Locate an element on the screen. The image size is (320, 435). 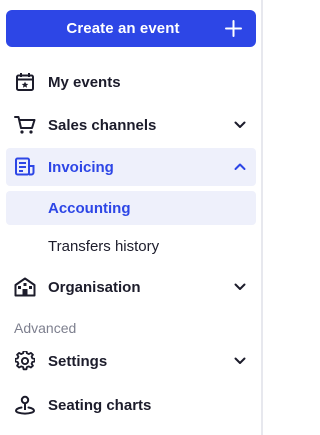
sidebar-edge is located at coordinates (262, 217).